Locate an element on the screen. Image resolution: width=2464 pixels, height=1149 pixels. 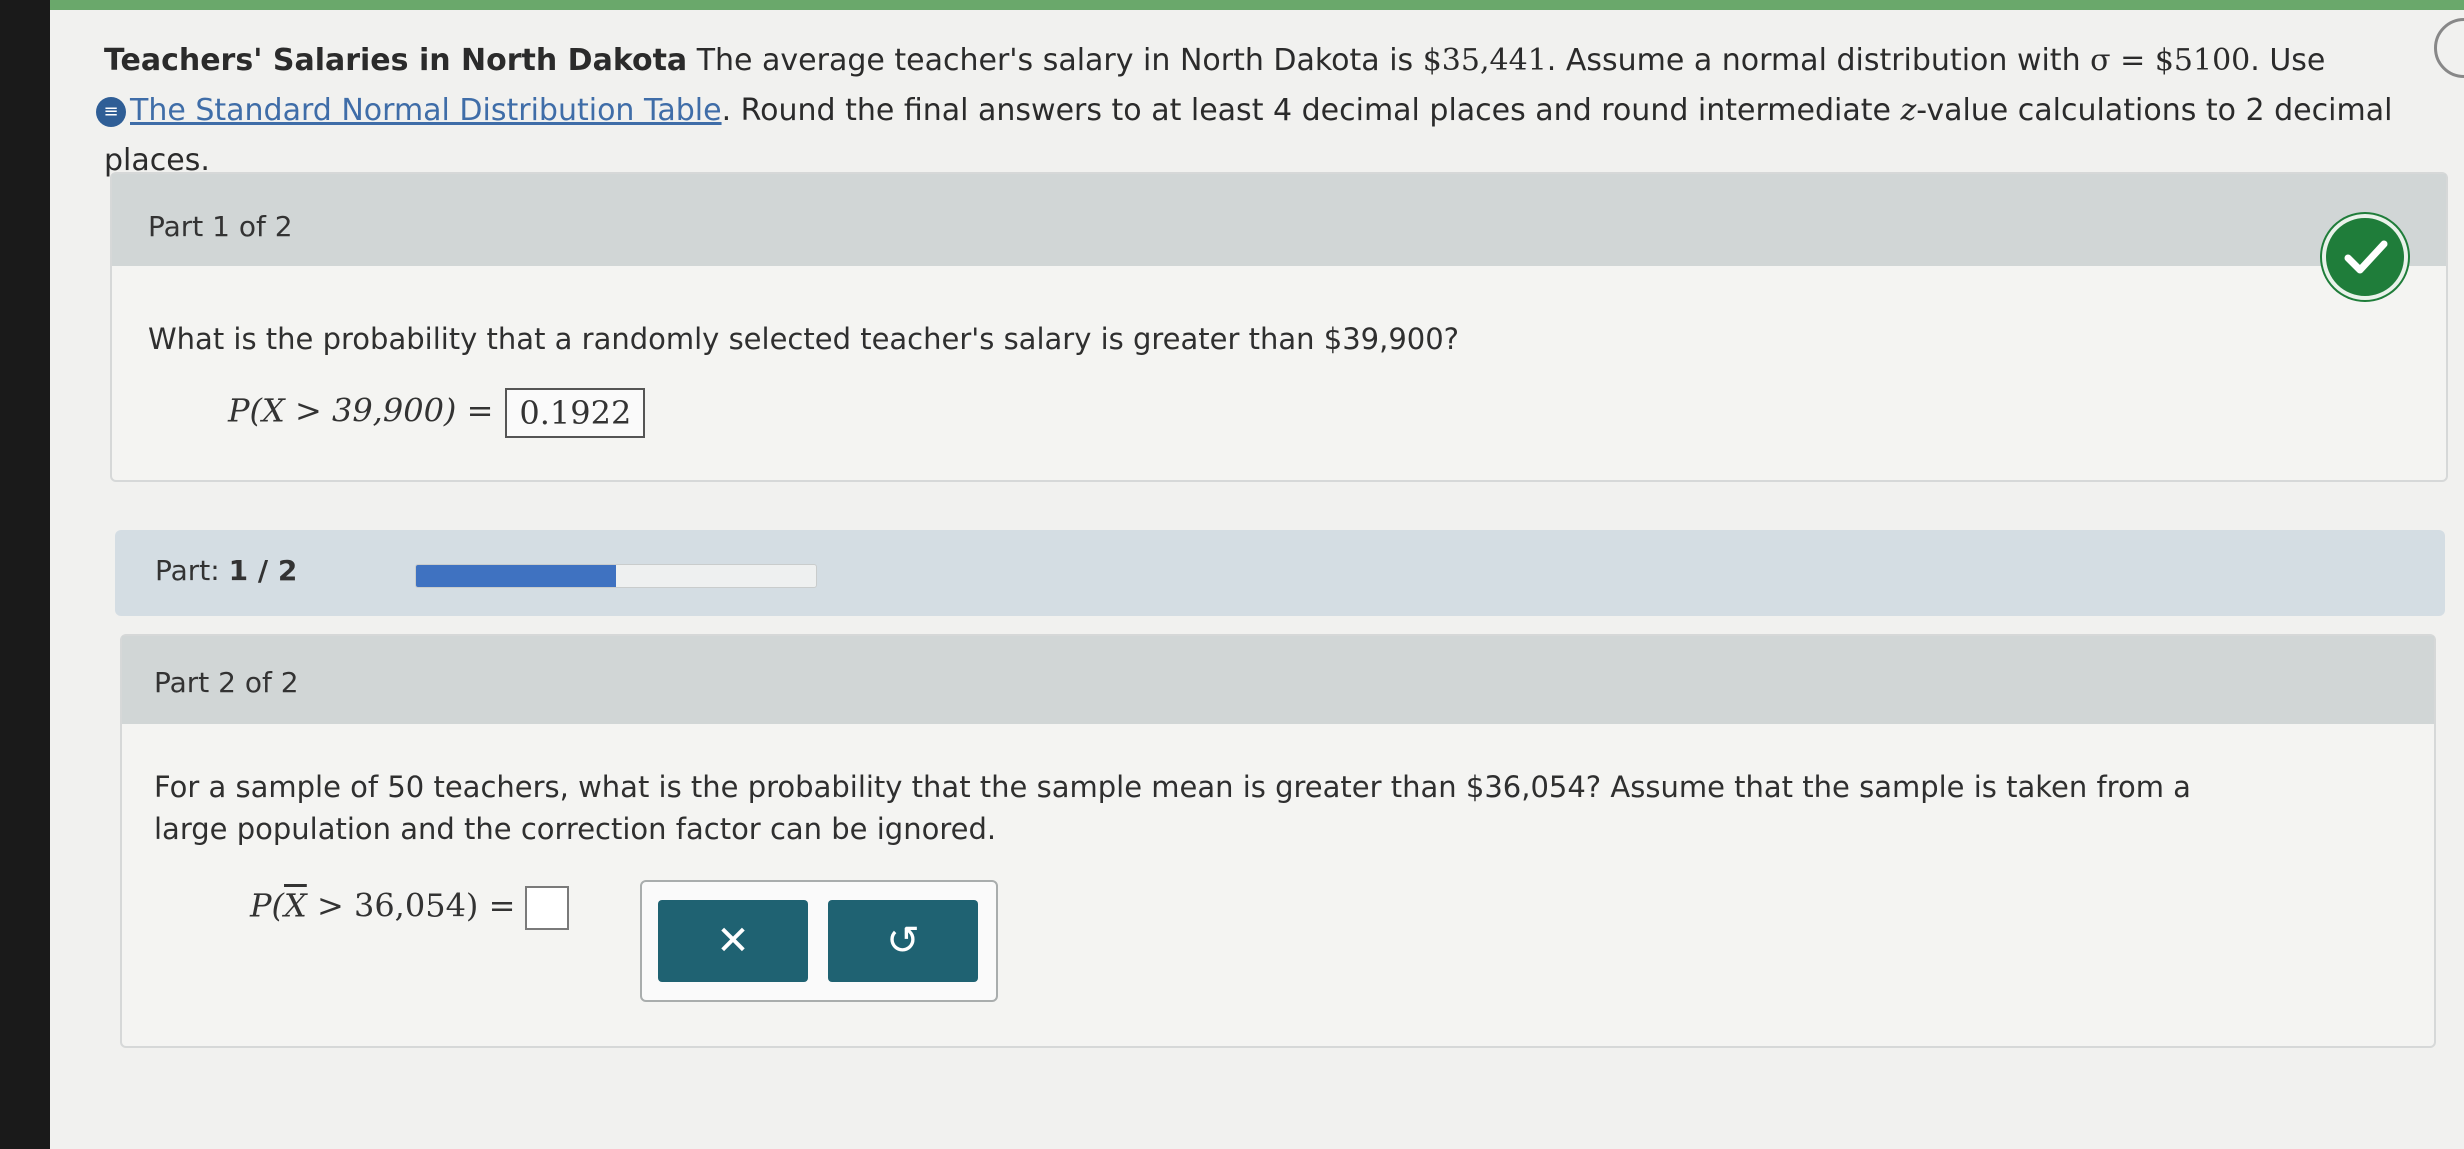
standard-normal-table-link: The Standard Normal Distribution Table is located at coordinates (426, 110).